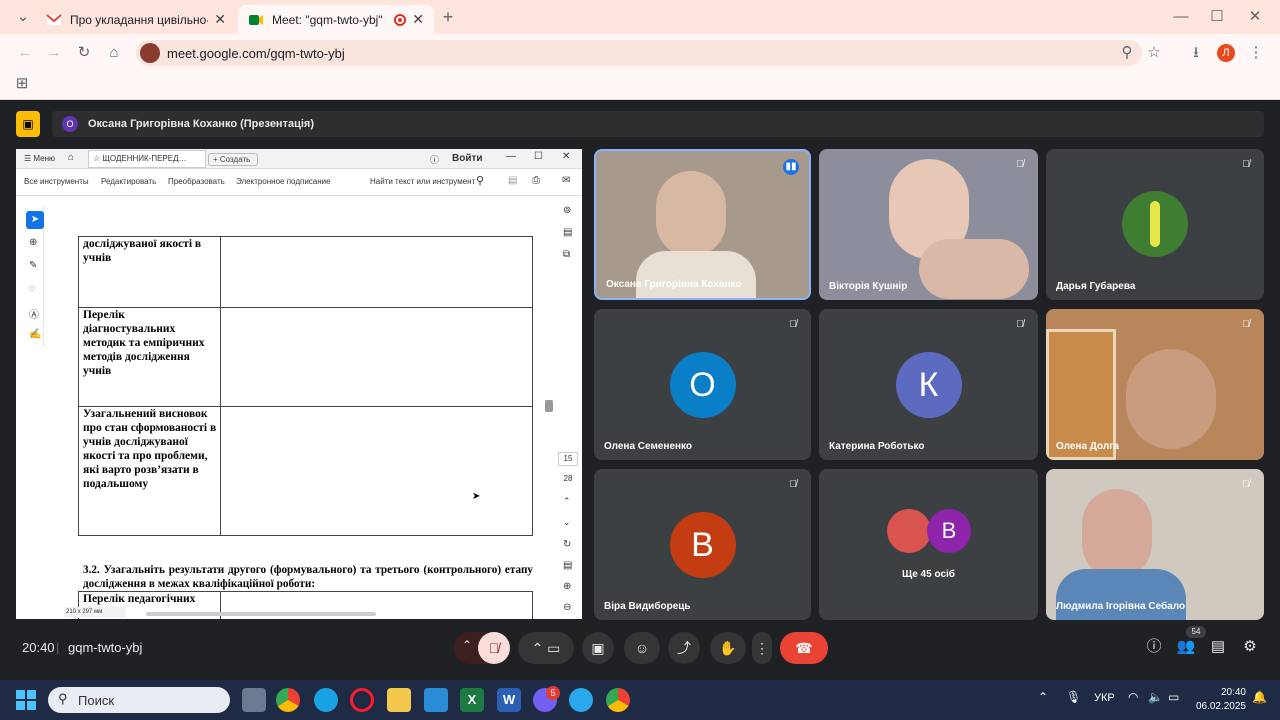 The width and height of the screenshot is (1280, 720). What do you see at coordinates (472, 700) in the screenshot?
I see `excel-icon: X` at bounding box center [472, 700].